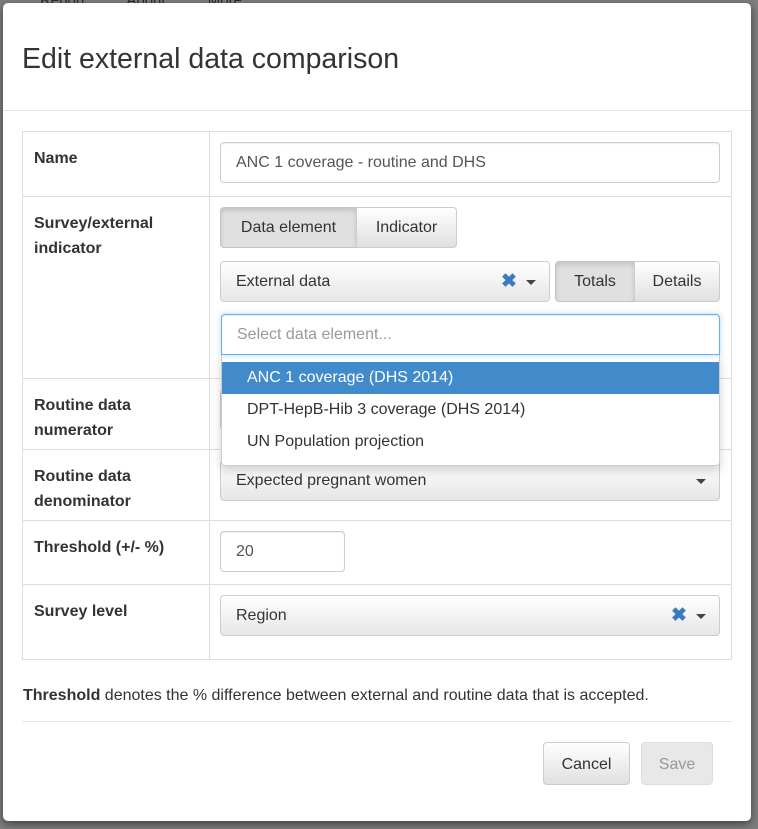  Describe the element at coordinates (377, 721) in the screenshot. I see `footer-divider` at that location.